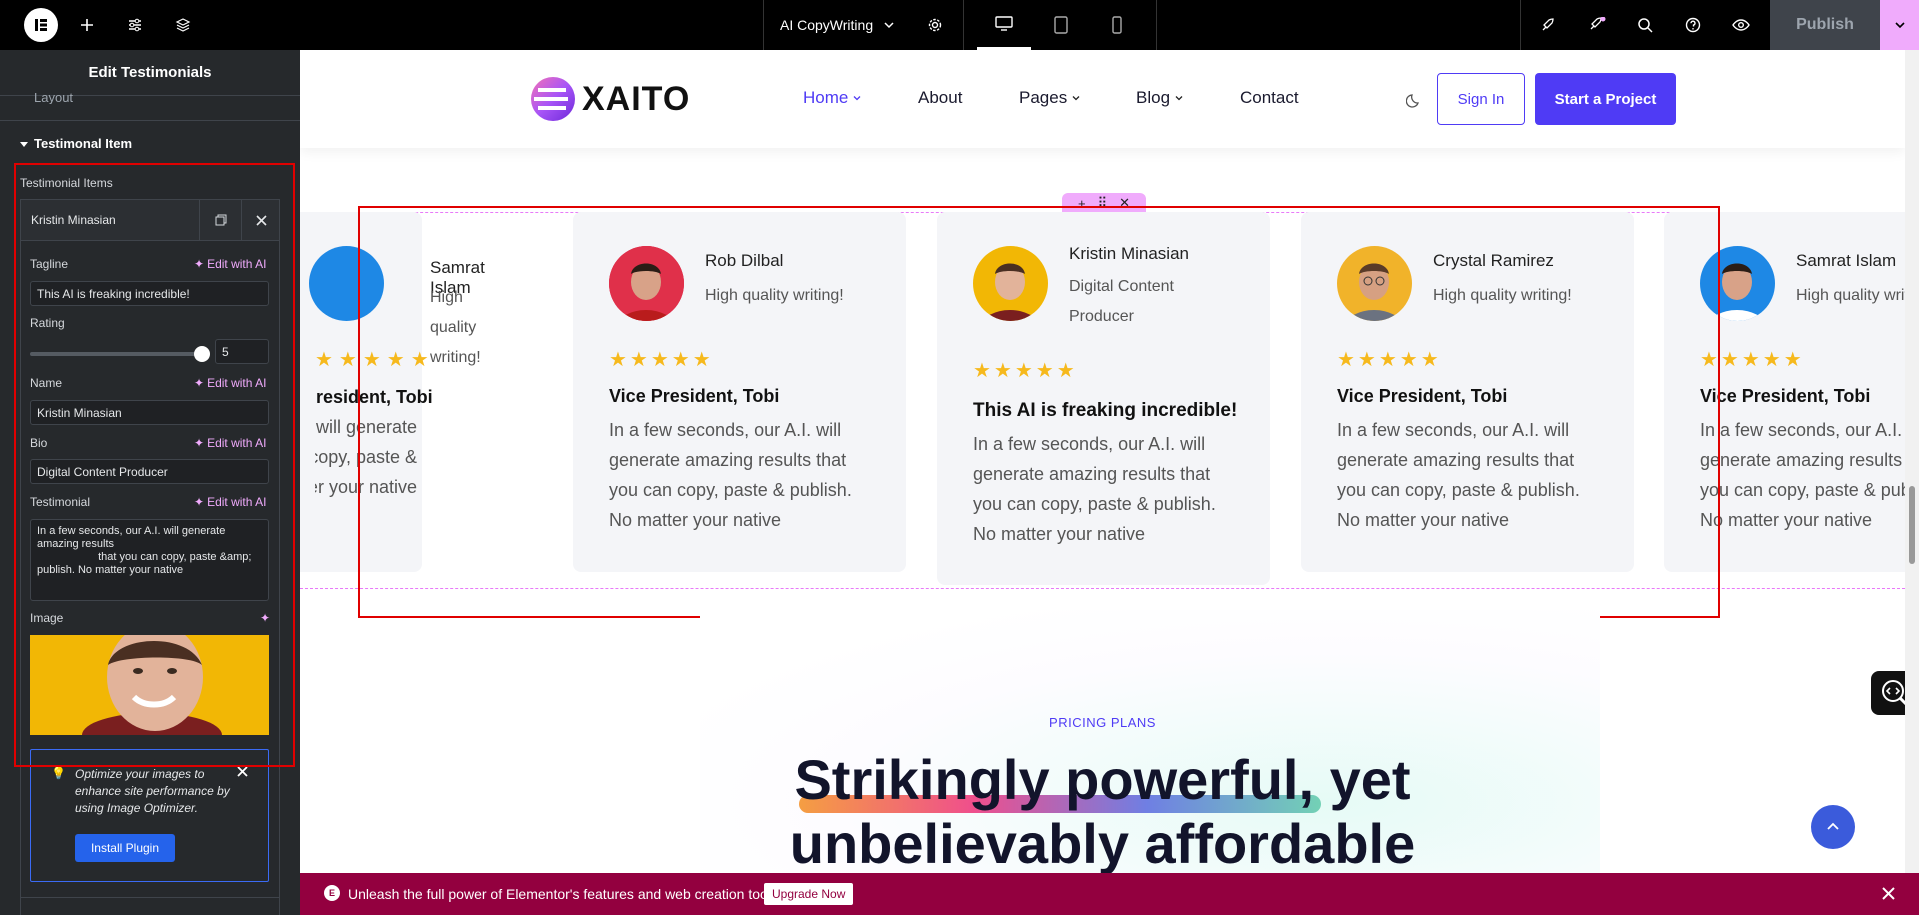 This screenshot has height=915, width=1919. I want to click on whats-new-button, so click(1597, 25).